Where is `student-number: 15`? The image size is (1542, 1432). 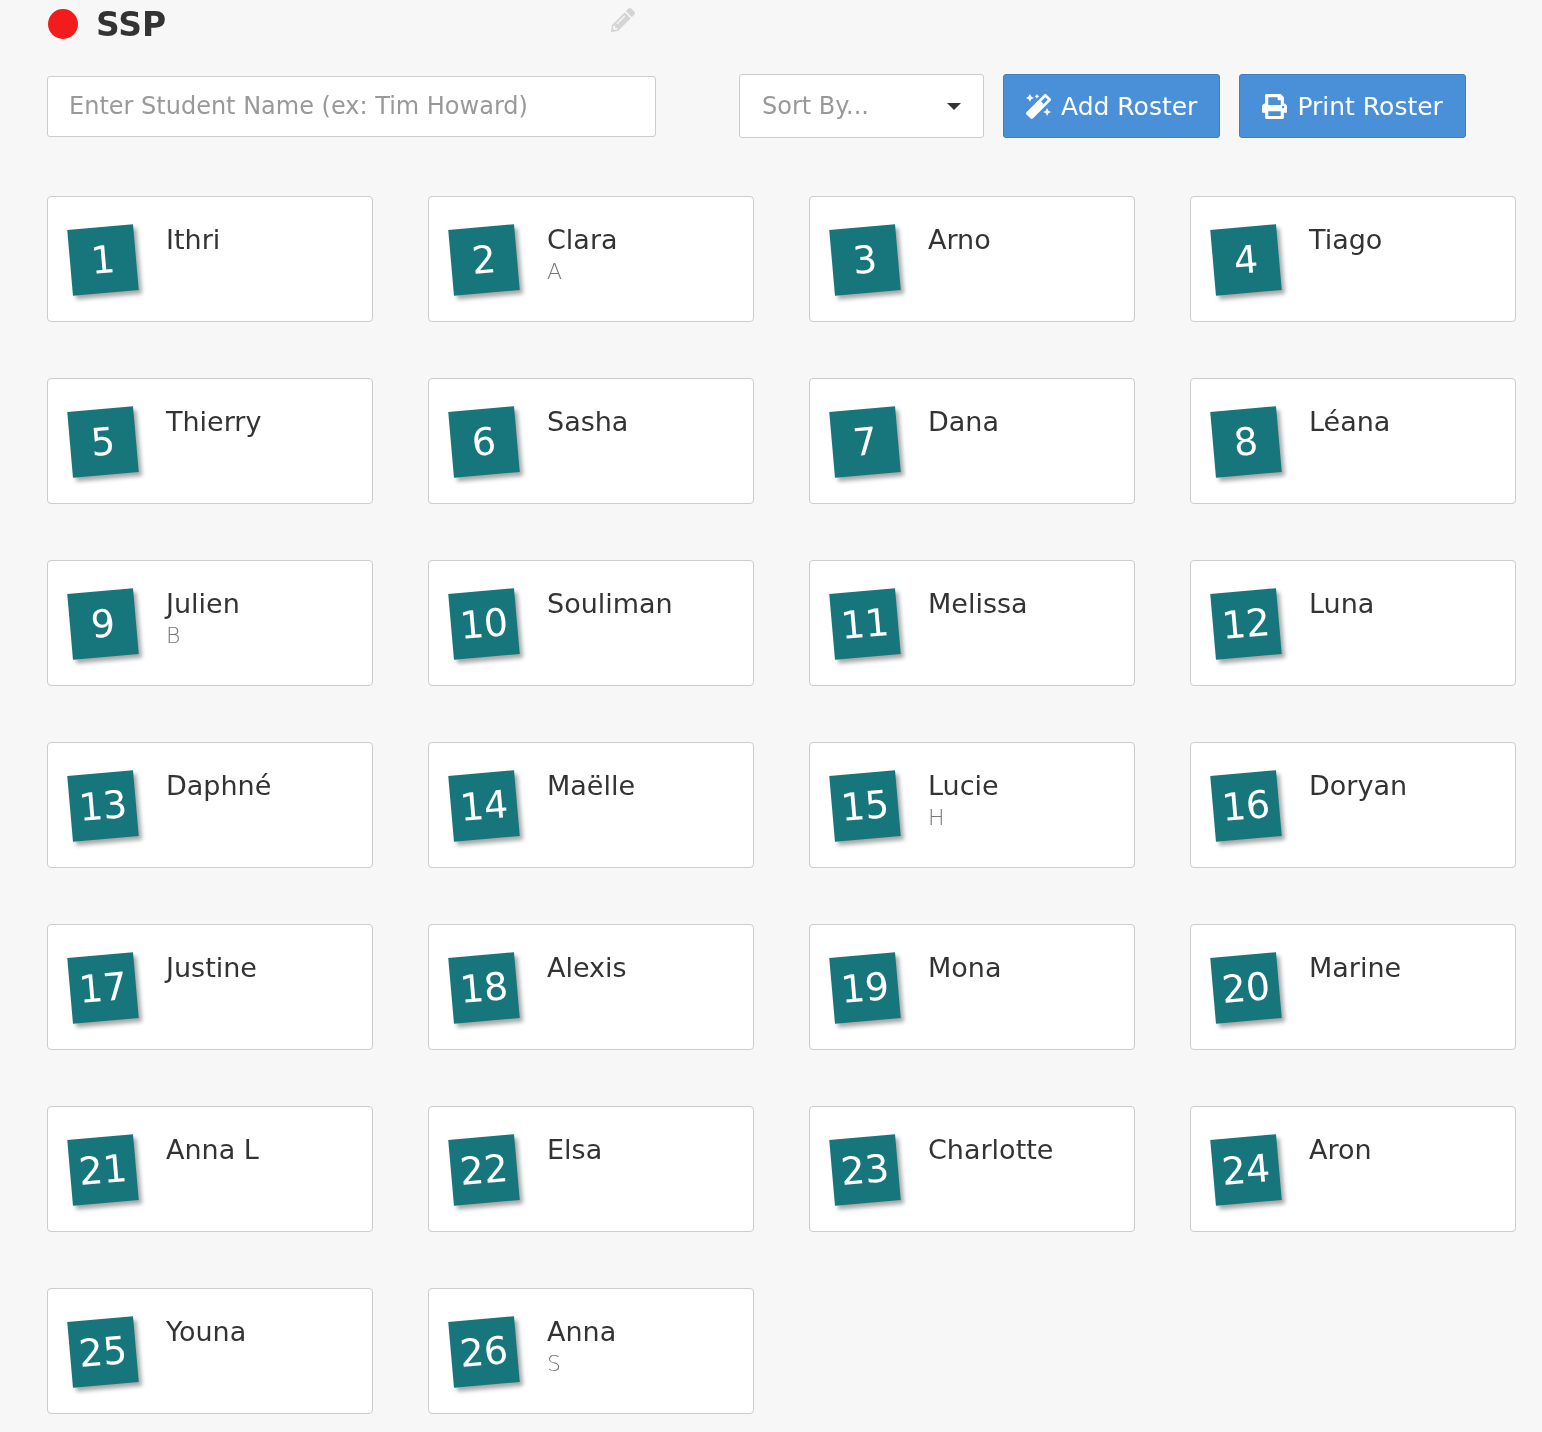
student-number: 15 is located at coordinates (865, 806).